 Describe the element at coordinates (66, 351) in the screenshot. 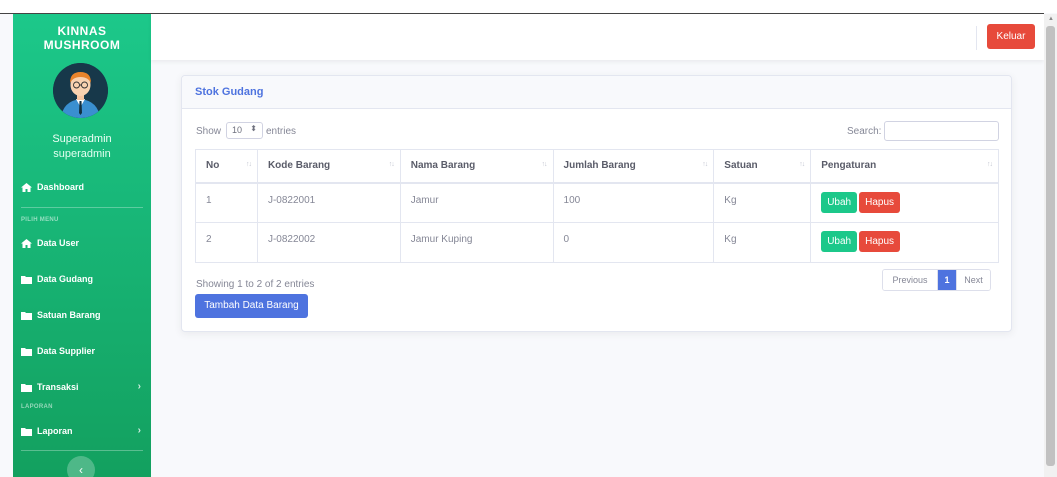

I see `nav-data-supplier-label: Data Supplier` at that location.